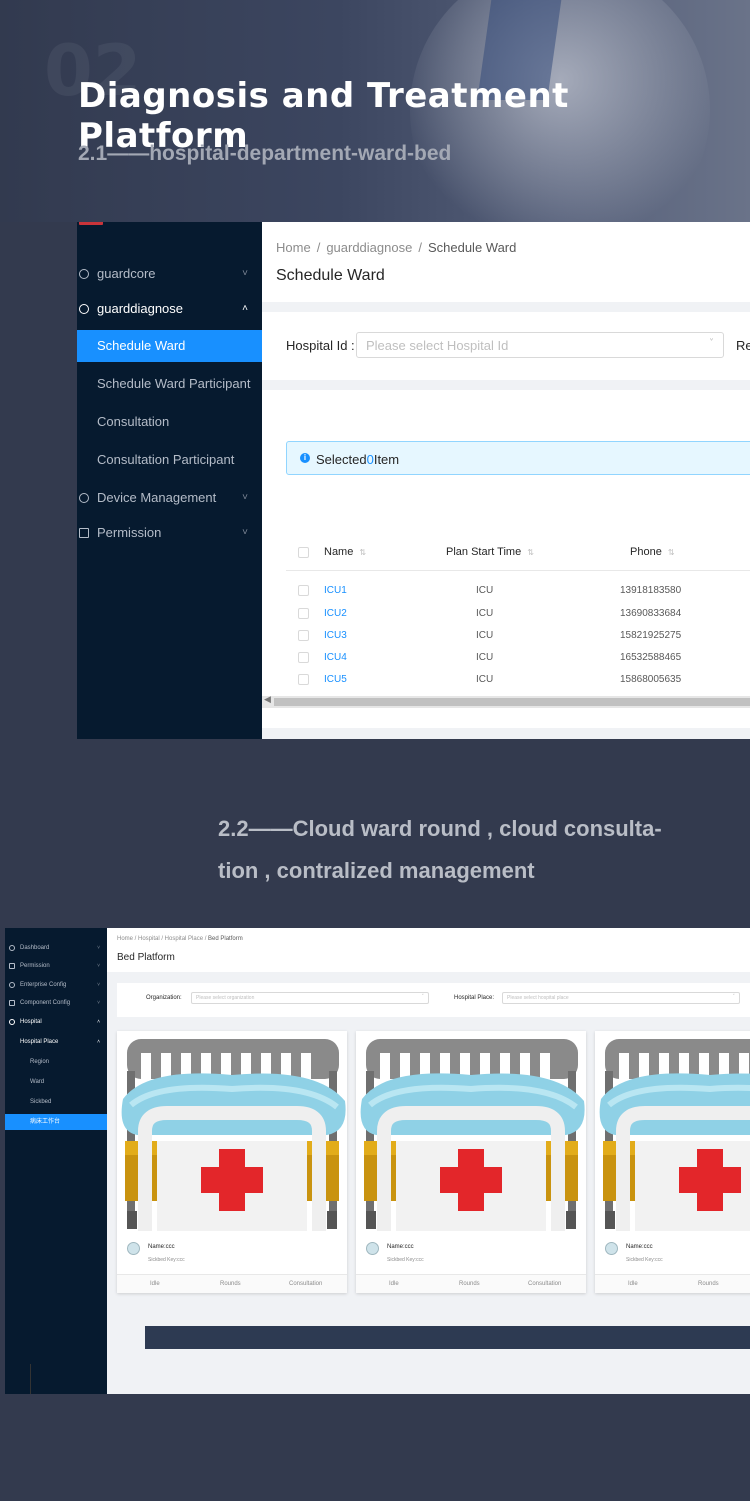  Describe the element at coordinates (369, 247) in the screenshot. I see `breadcrumb-guarddiagnose: guarddiagnose` at that location.